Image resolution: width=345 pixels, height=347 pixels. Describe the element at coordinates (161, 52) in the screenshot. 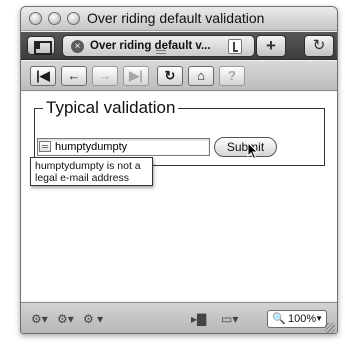

I see `tab-grip-icon` at that location.